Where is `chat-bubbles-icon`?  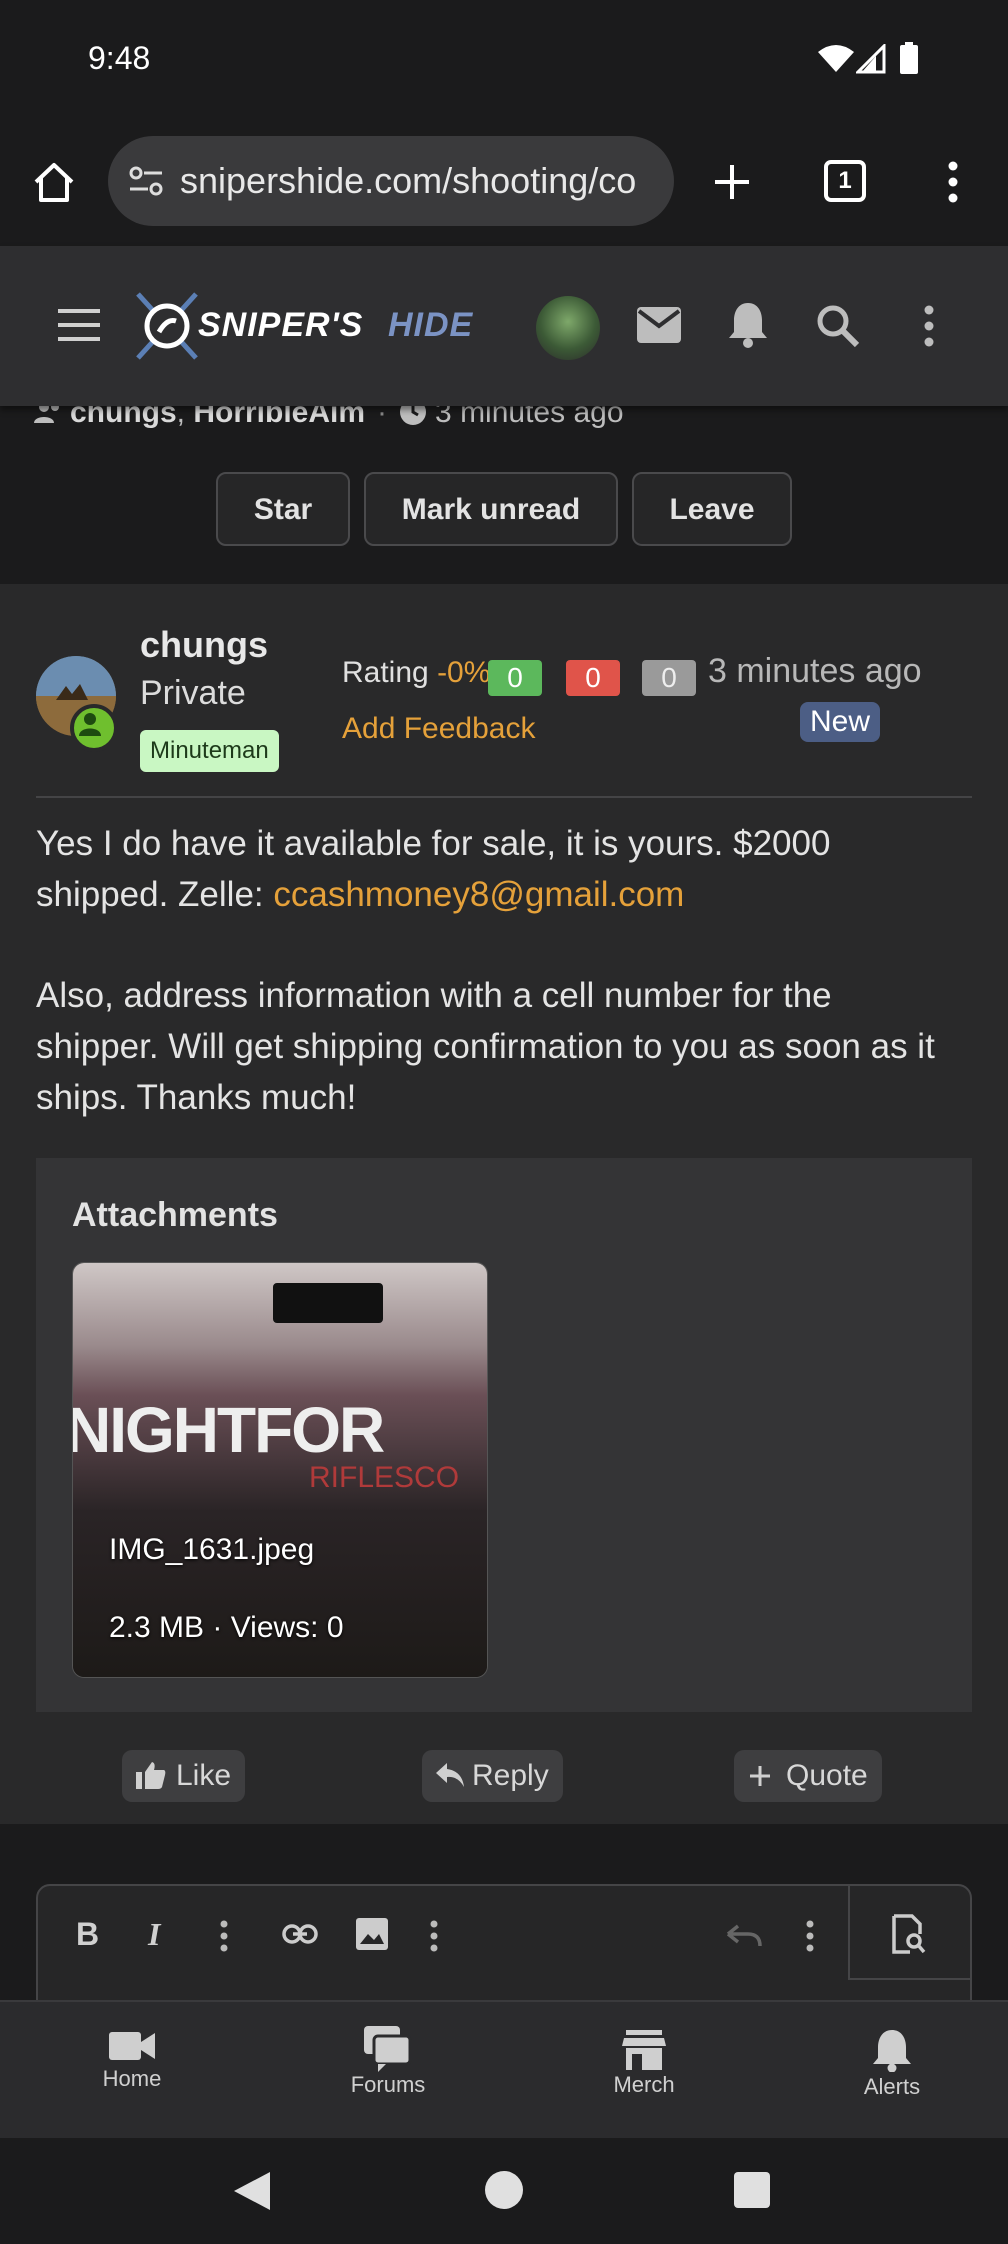
chat-bubbles-icon is located at coordinates (388, 2049).